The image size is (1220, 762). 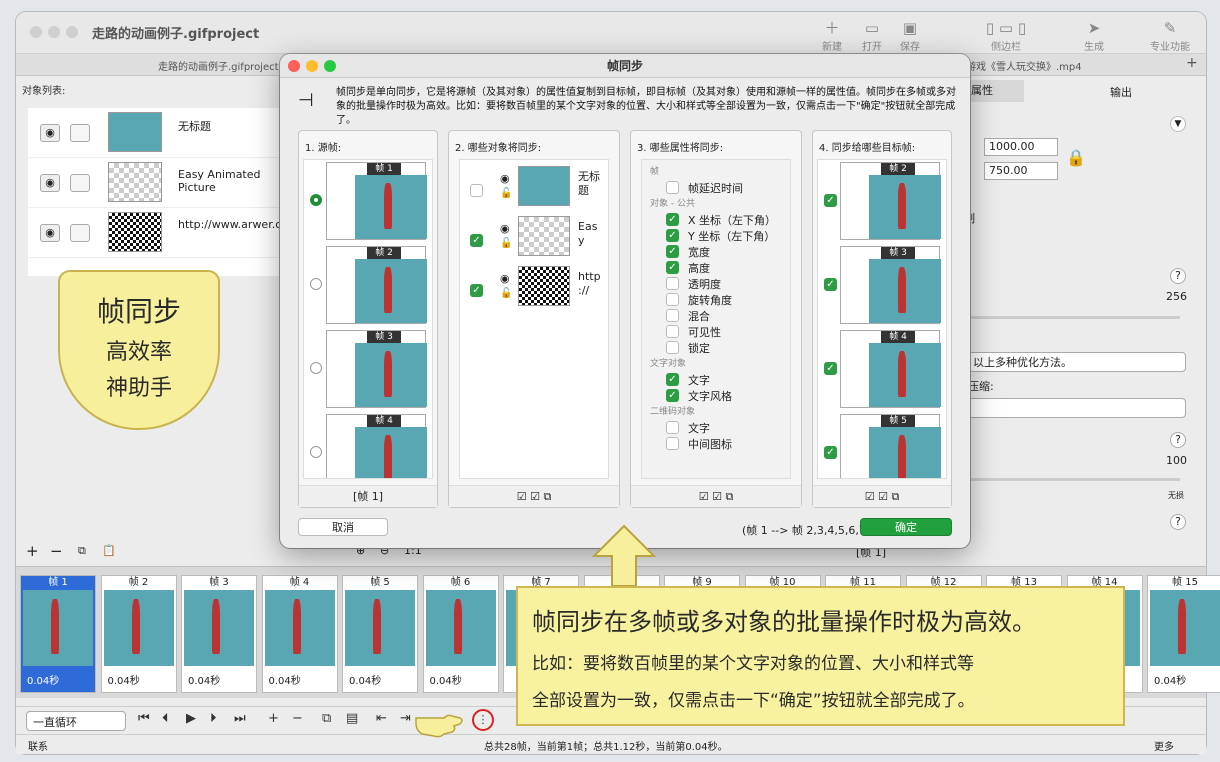 I want to click on dialog-minimize-button, so click(x=312, y=66).